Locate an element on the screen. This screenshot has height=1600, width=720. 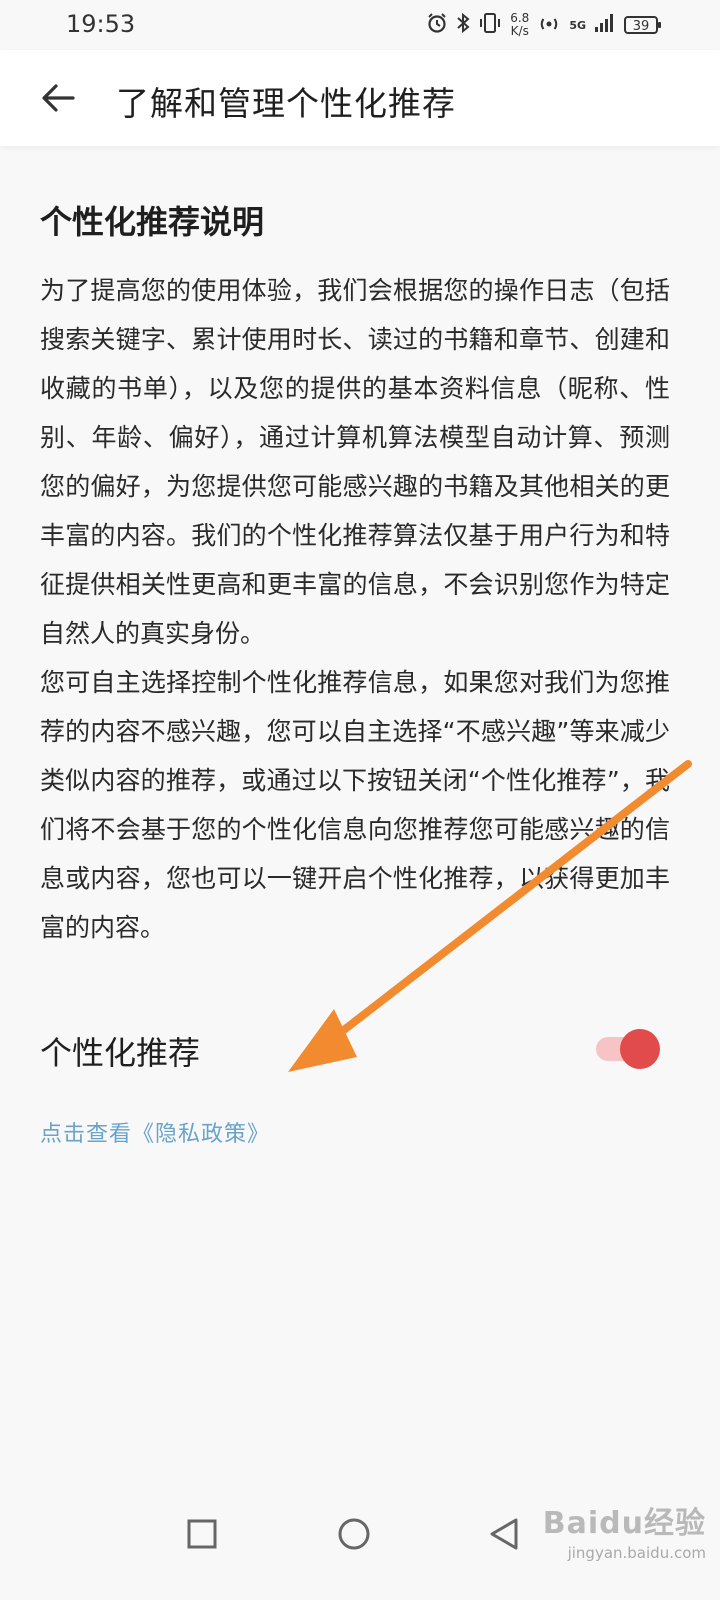
watermark-brand: Baidu经验 is located at coordinates (624, 1523).